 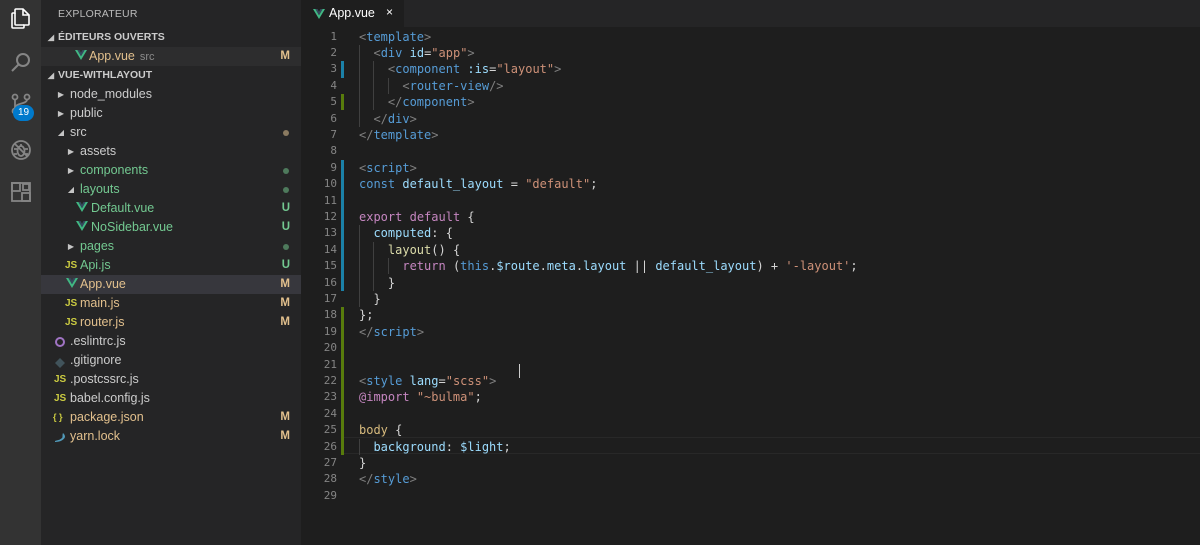 I want to click on mouse-text-cursor, so click(x=519, y=371).